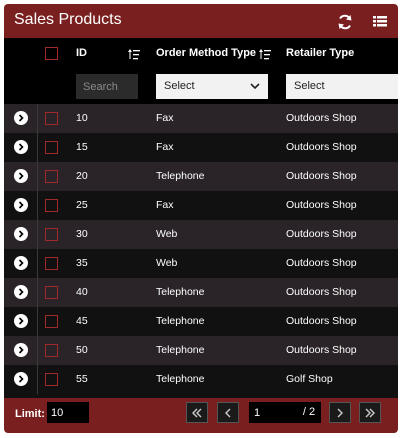  Describe the element at coordinates (82, 234) in the screenshot. I see `cell-id: 30` at that location.